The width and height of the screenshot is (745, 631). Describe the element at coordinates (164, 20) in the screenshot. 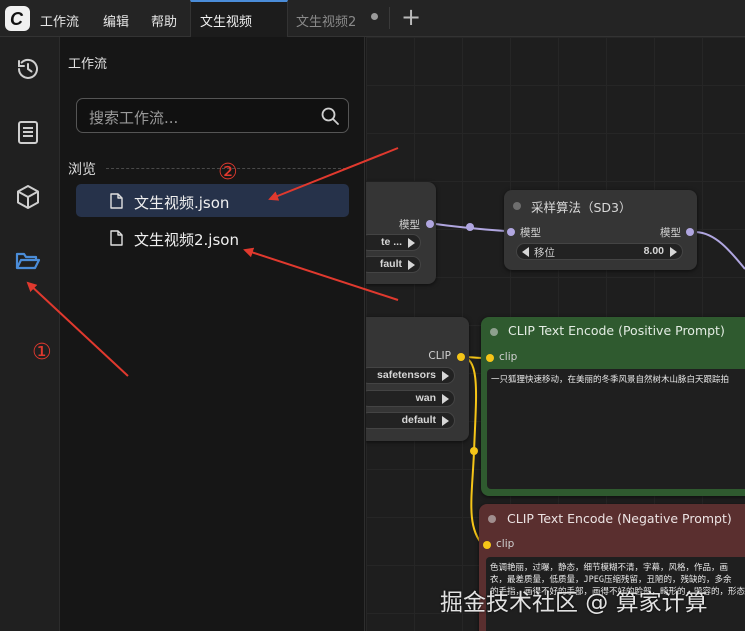

I see `menu-help: 帮助` at that location.